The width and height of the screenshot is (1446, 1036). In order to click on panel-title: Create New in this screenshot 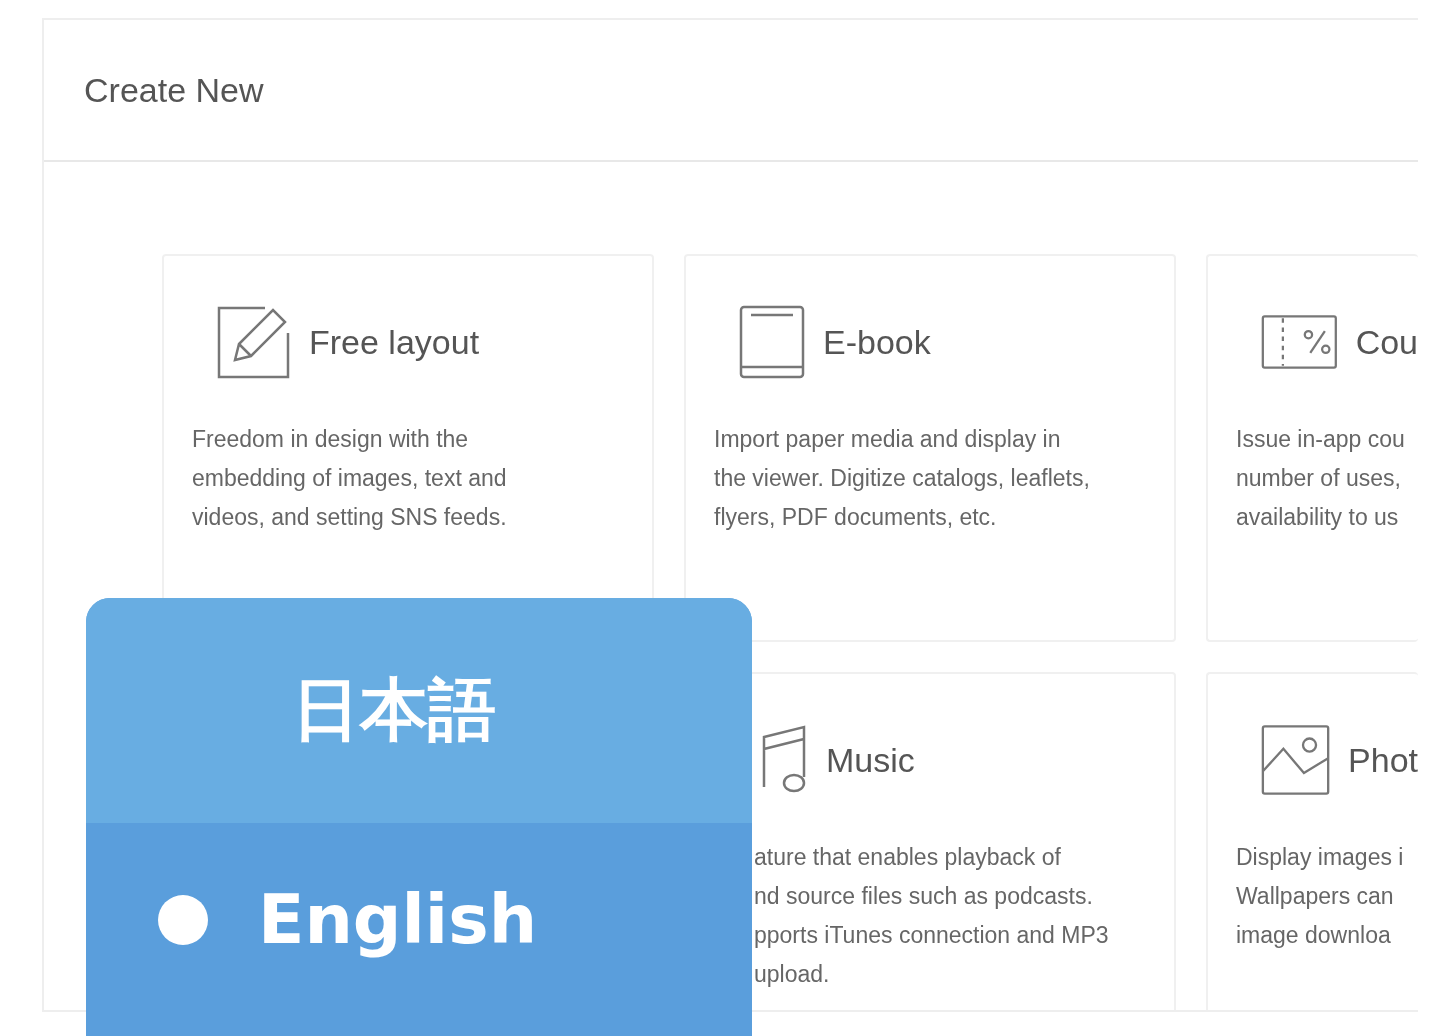, I will do `click(174, 90)`.